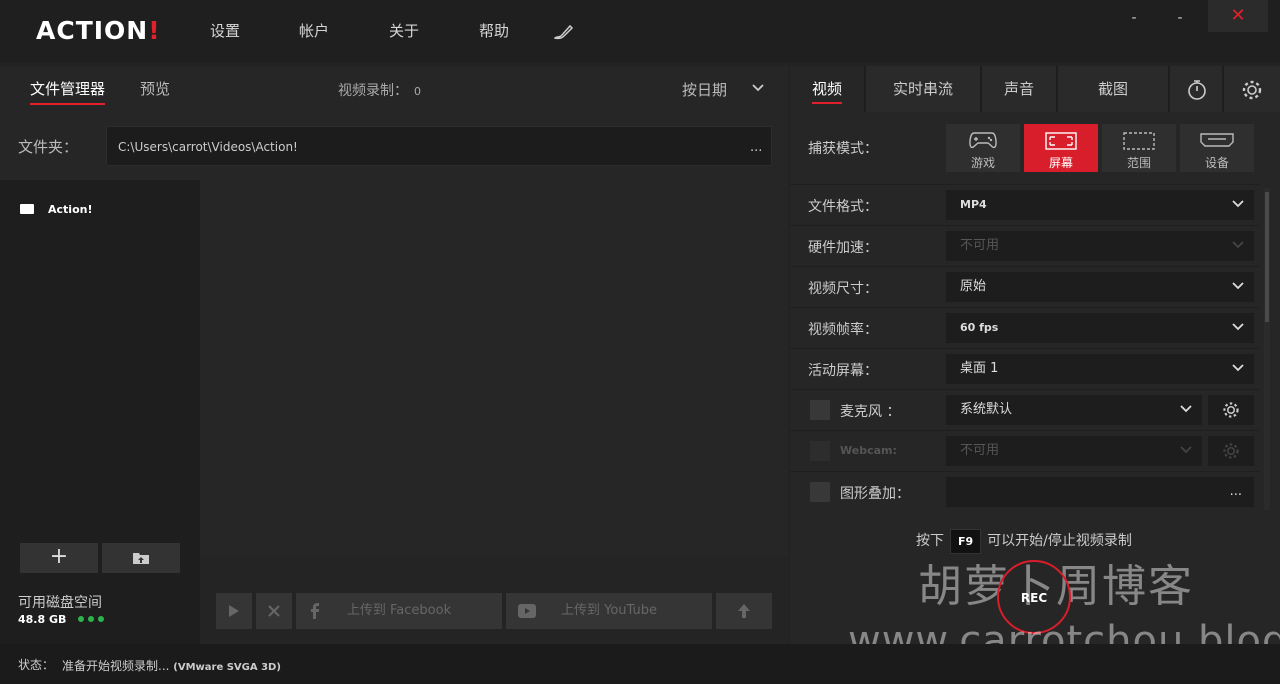 This screenshot has width=1280, height=684. I want to click on status-label: 状态：, so click(36, 665).